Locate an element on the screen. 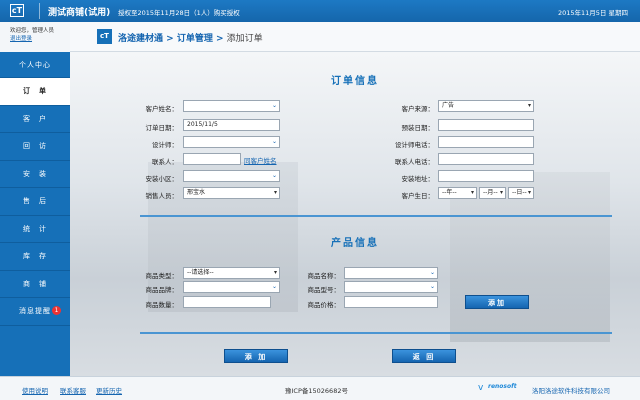  app-title: 测试商铺(试用) is located at coordinates (79, 13).